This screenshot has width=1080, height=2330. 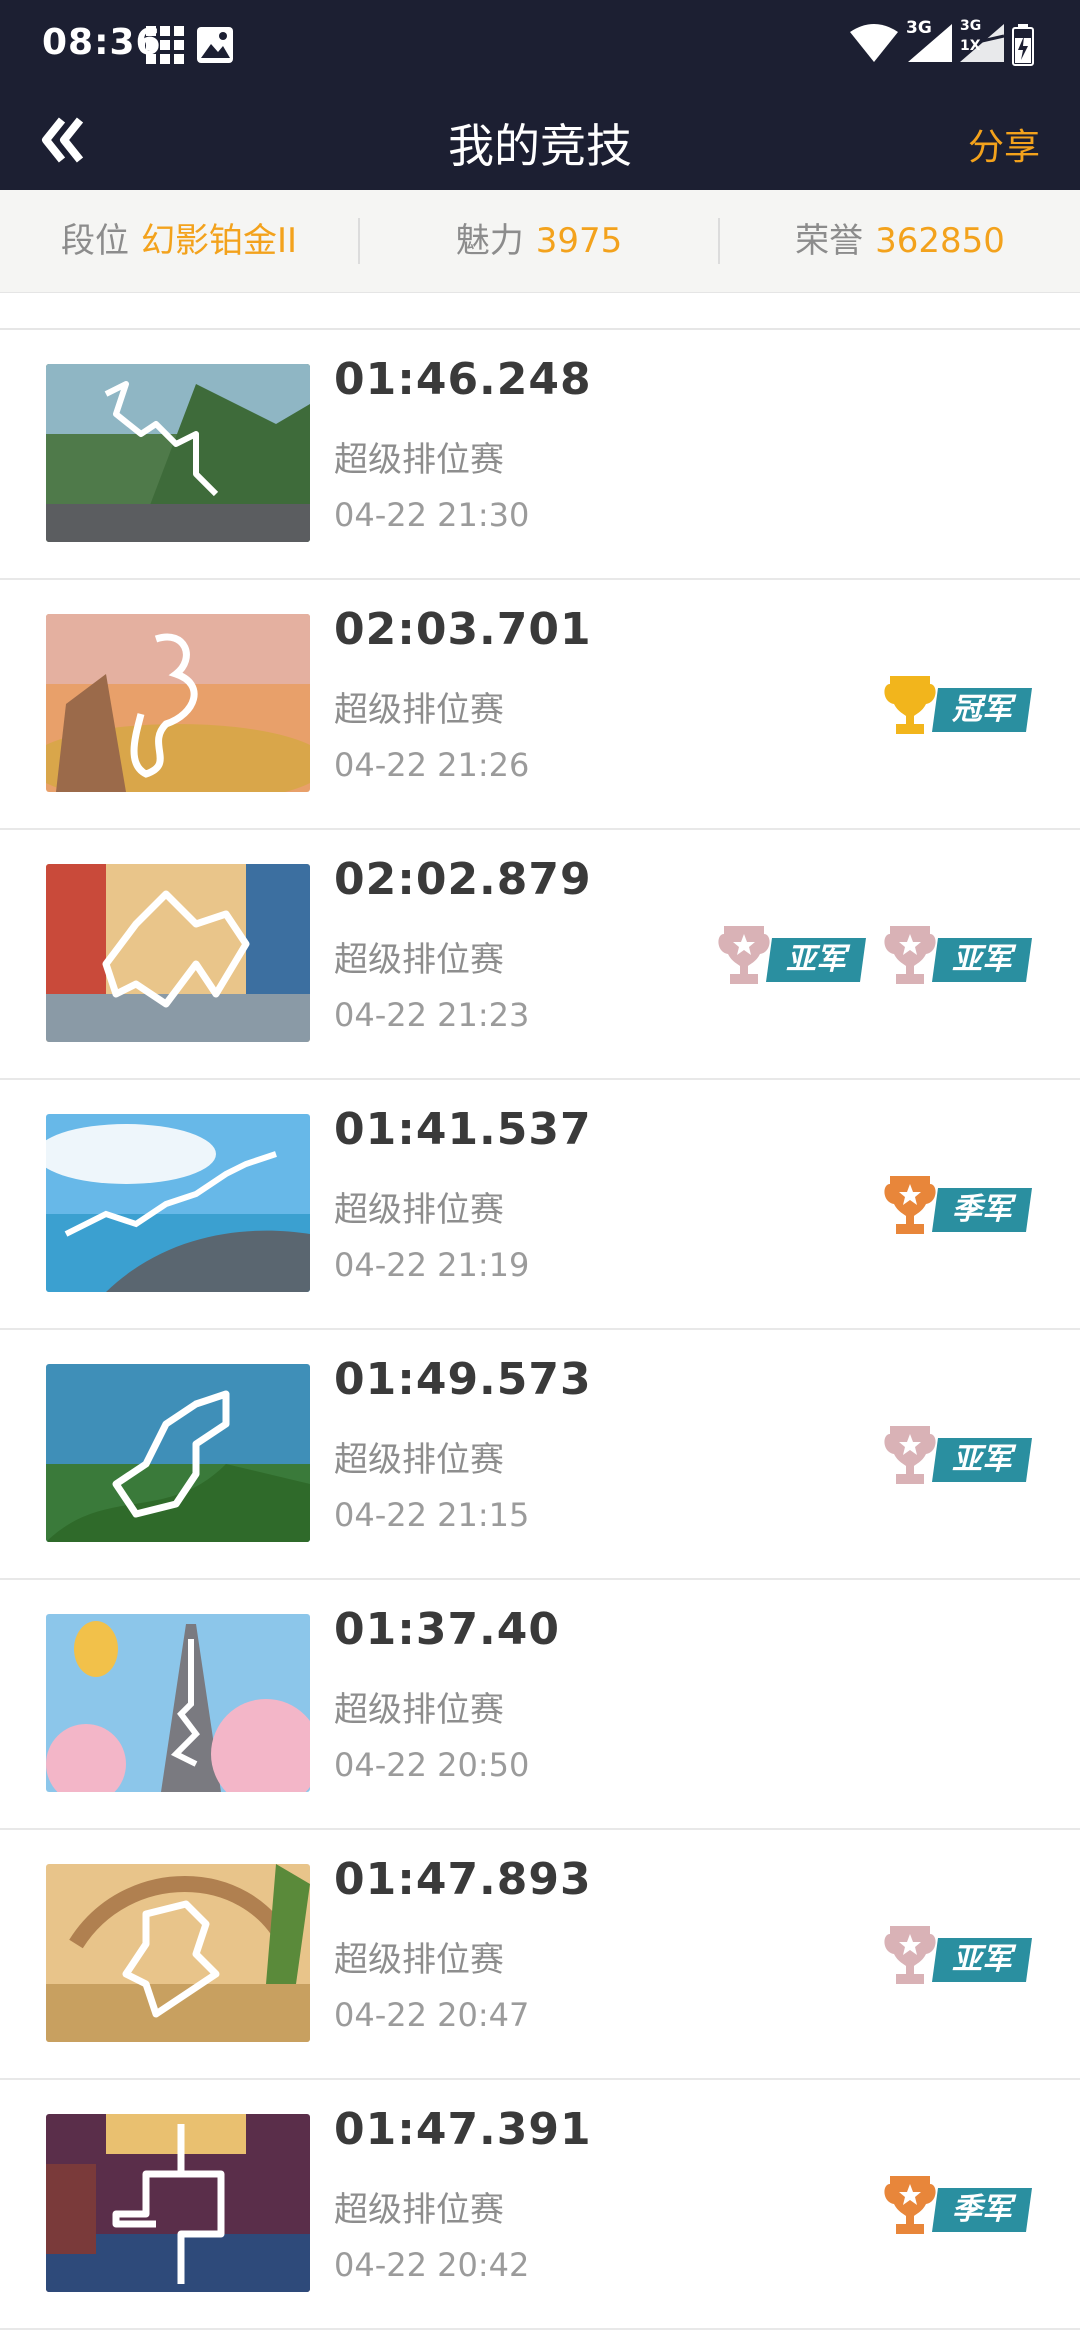 I want to click on race-date: 04-22 21:19, so click(x=432, y=1265).